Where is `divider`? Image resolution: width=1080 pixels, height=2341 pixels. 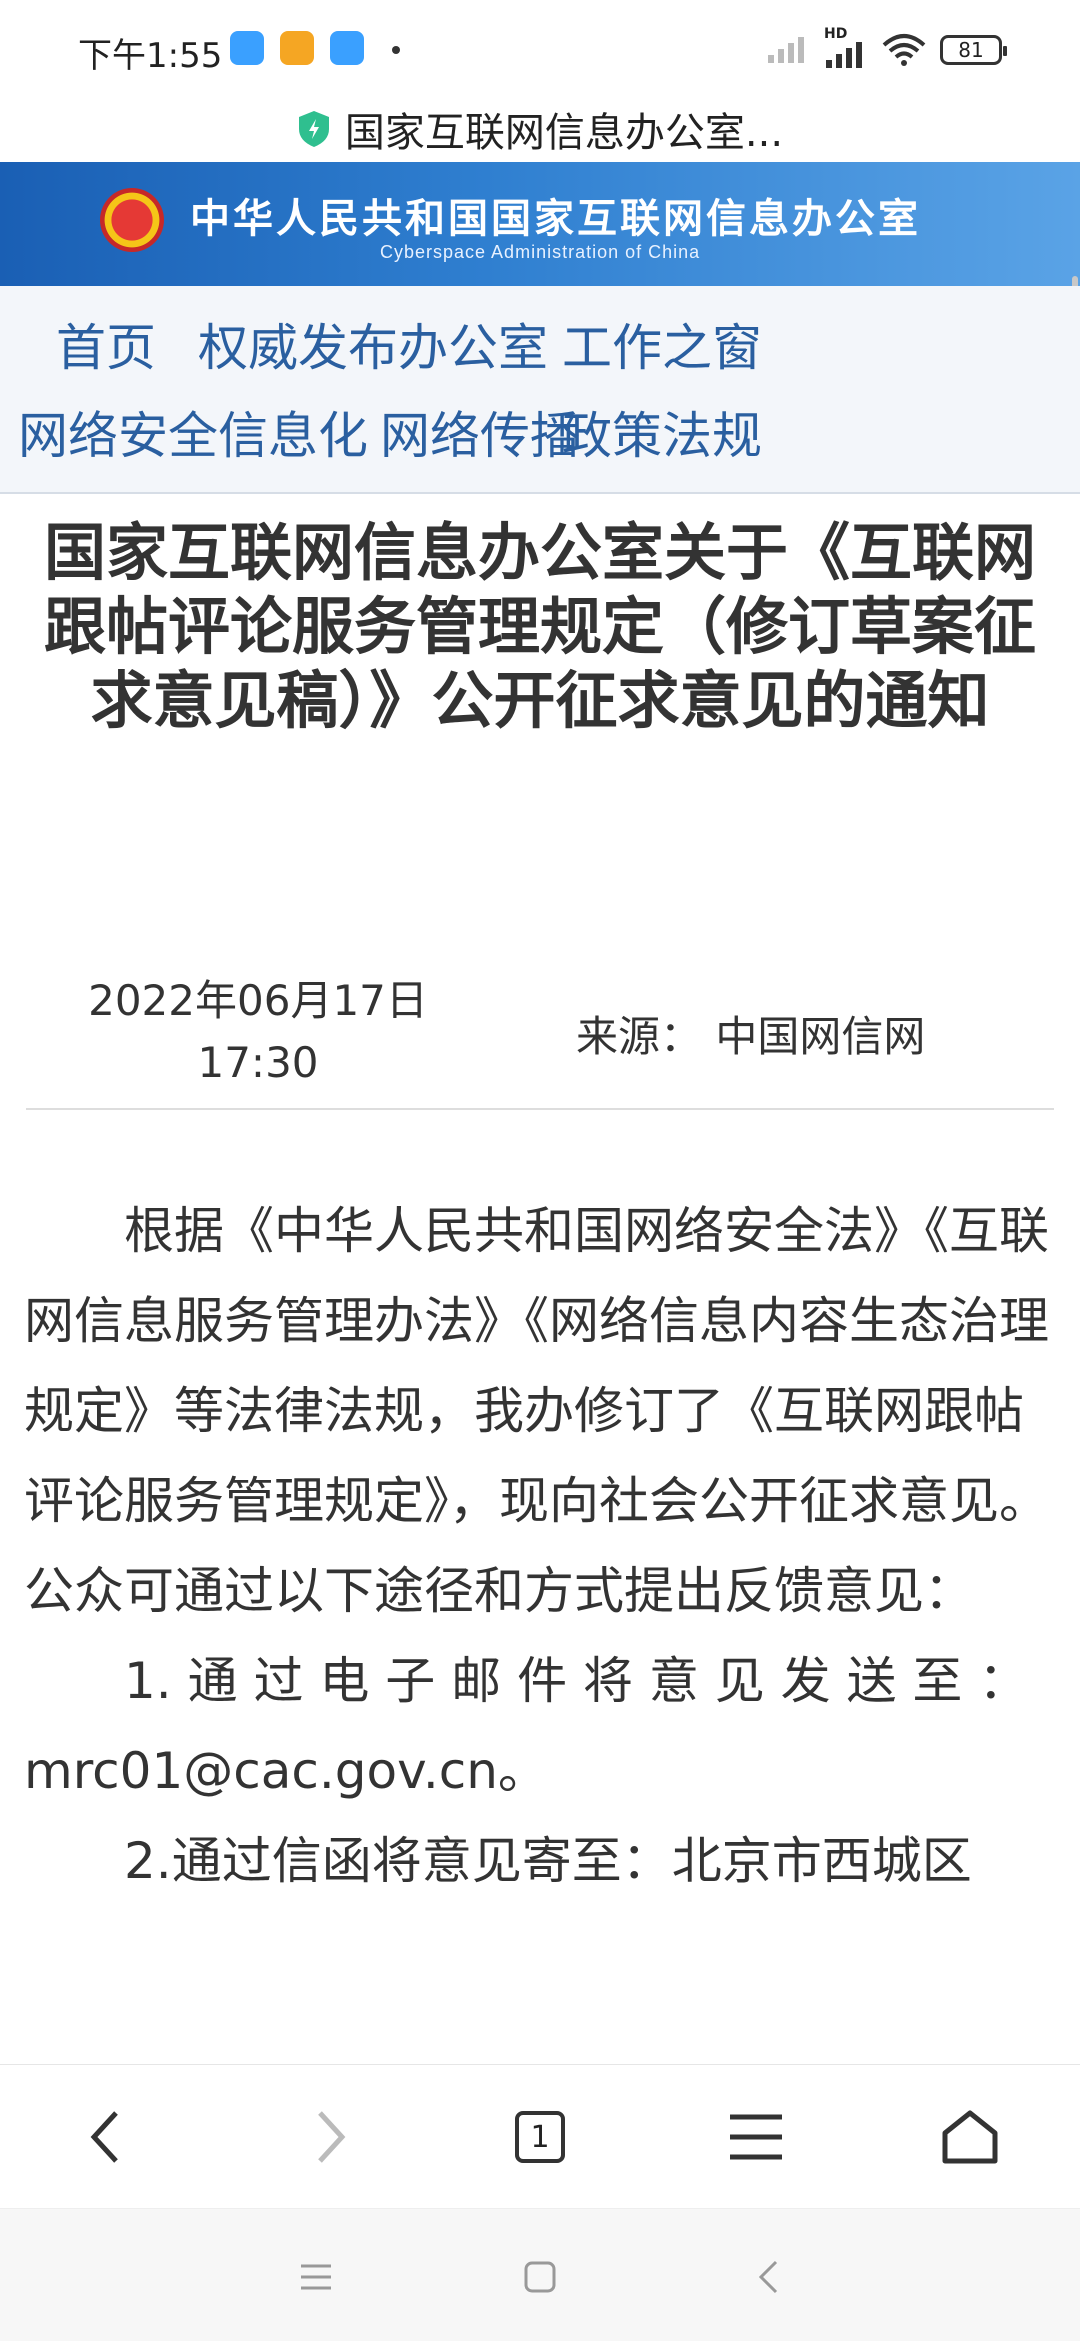 divider is located at coordinates (540, 1109).